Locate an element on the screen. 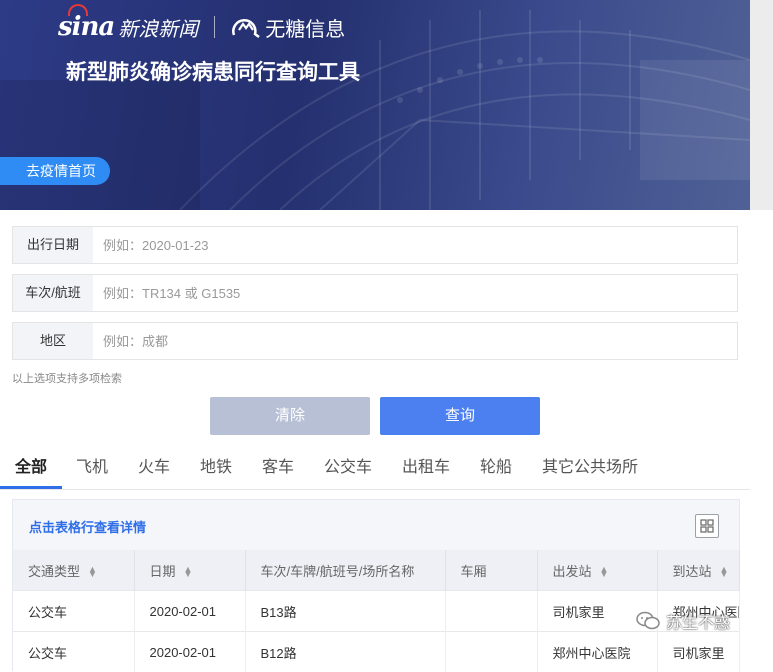  column-header-arrival: 到达站▲▼ is located at coordinates (698, 570).